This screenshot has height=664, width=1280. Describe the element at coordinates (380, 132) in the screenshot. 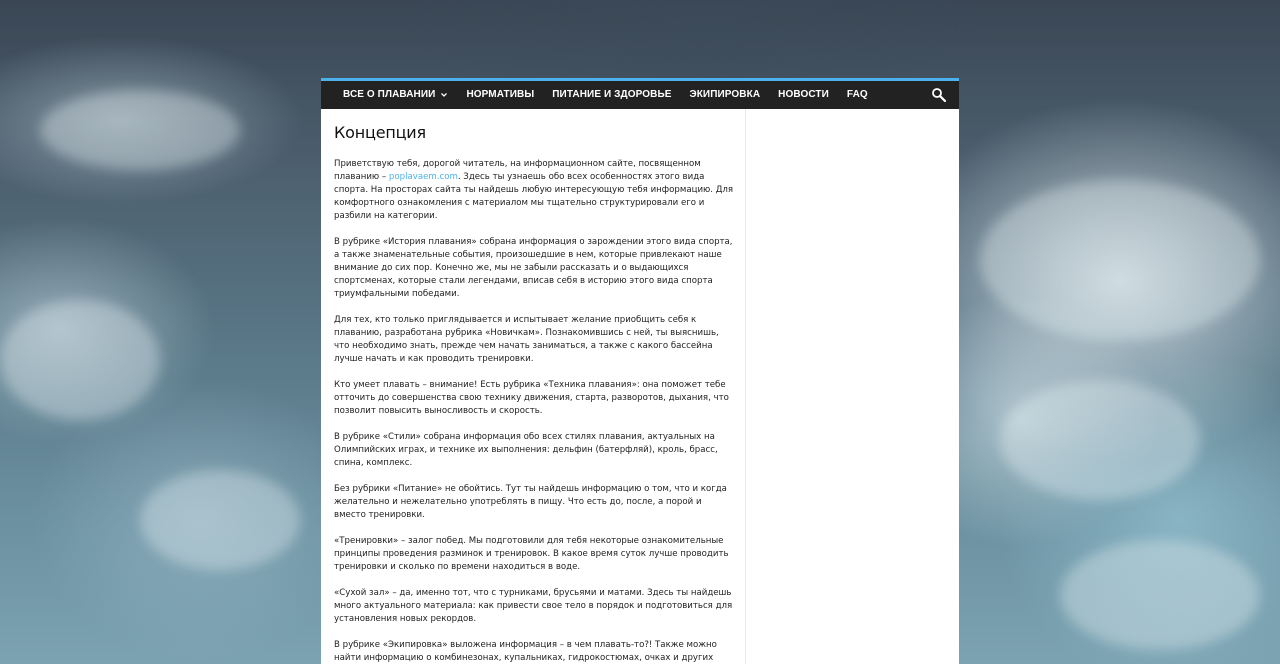

I see `page-title: Концепция` at that location.